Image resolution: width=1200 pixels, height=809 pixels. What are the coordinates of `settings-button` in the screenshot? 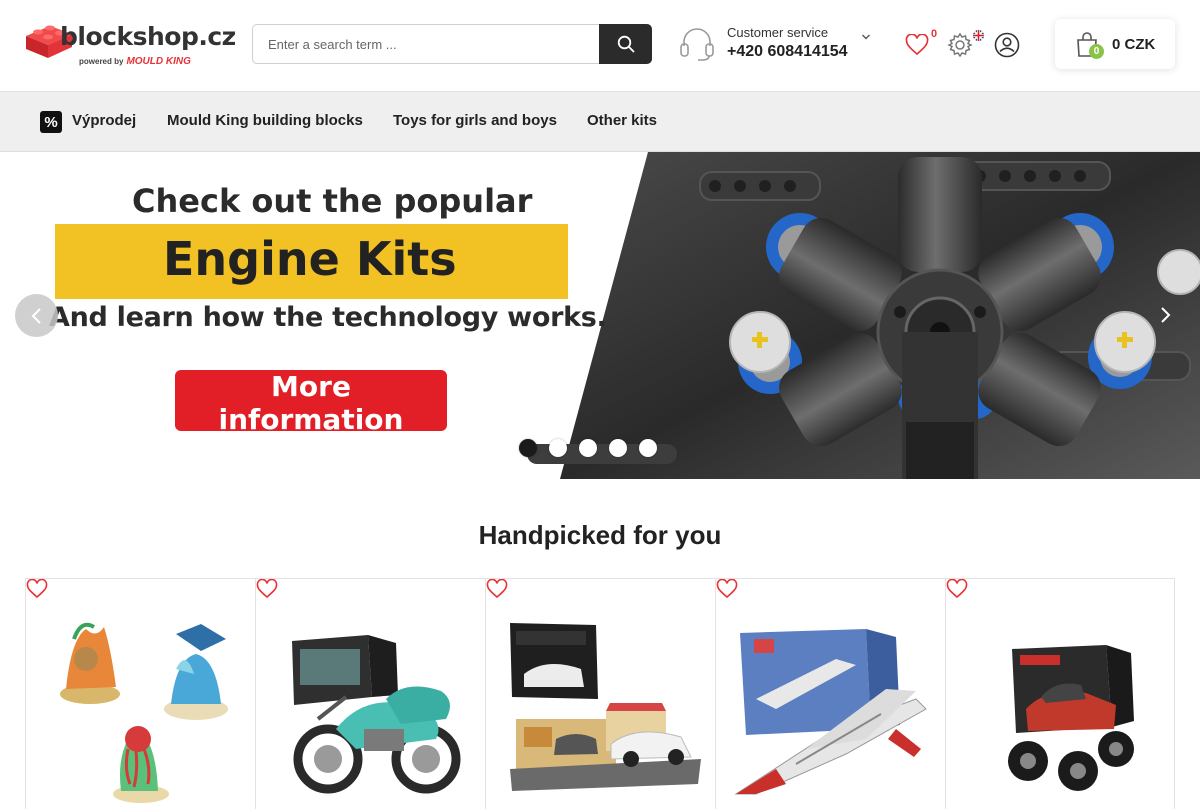 It's located at (960, 45).